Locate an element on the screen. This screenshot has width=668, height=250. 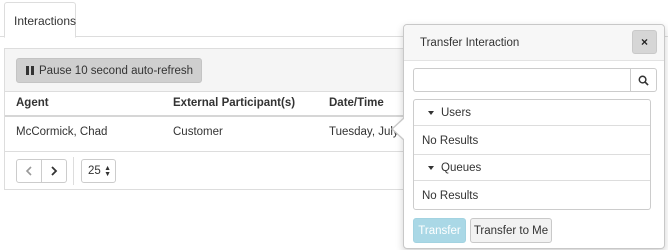
queues-group-label: Queues is located at coordinates (461, 167).